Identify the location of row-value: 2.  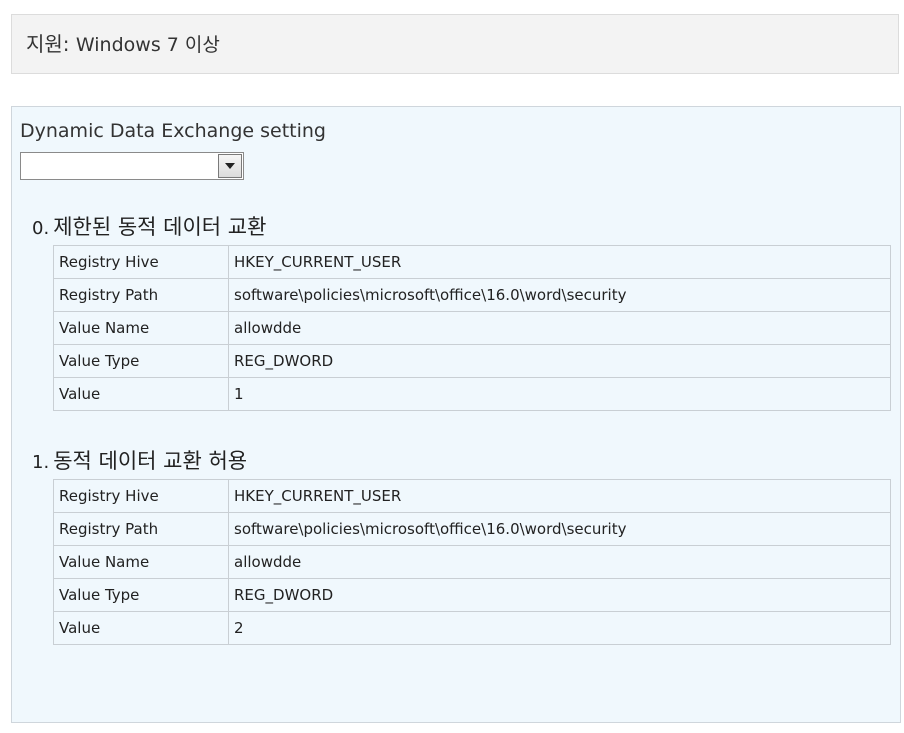
(559, 628).